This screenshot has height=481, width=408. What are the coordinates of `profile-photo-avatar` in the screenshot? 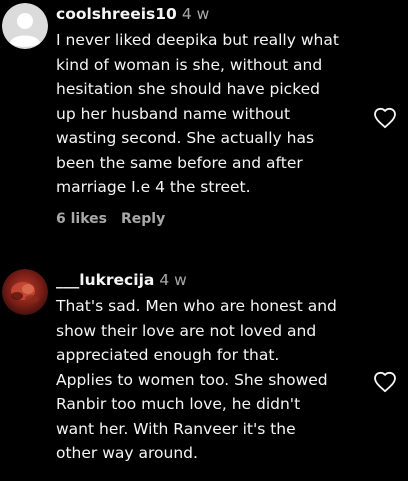 It's located at (25, 292).